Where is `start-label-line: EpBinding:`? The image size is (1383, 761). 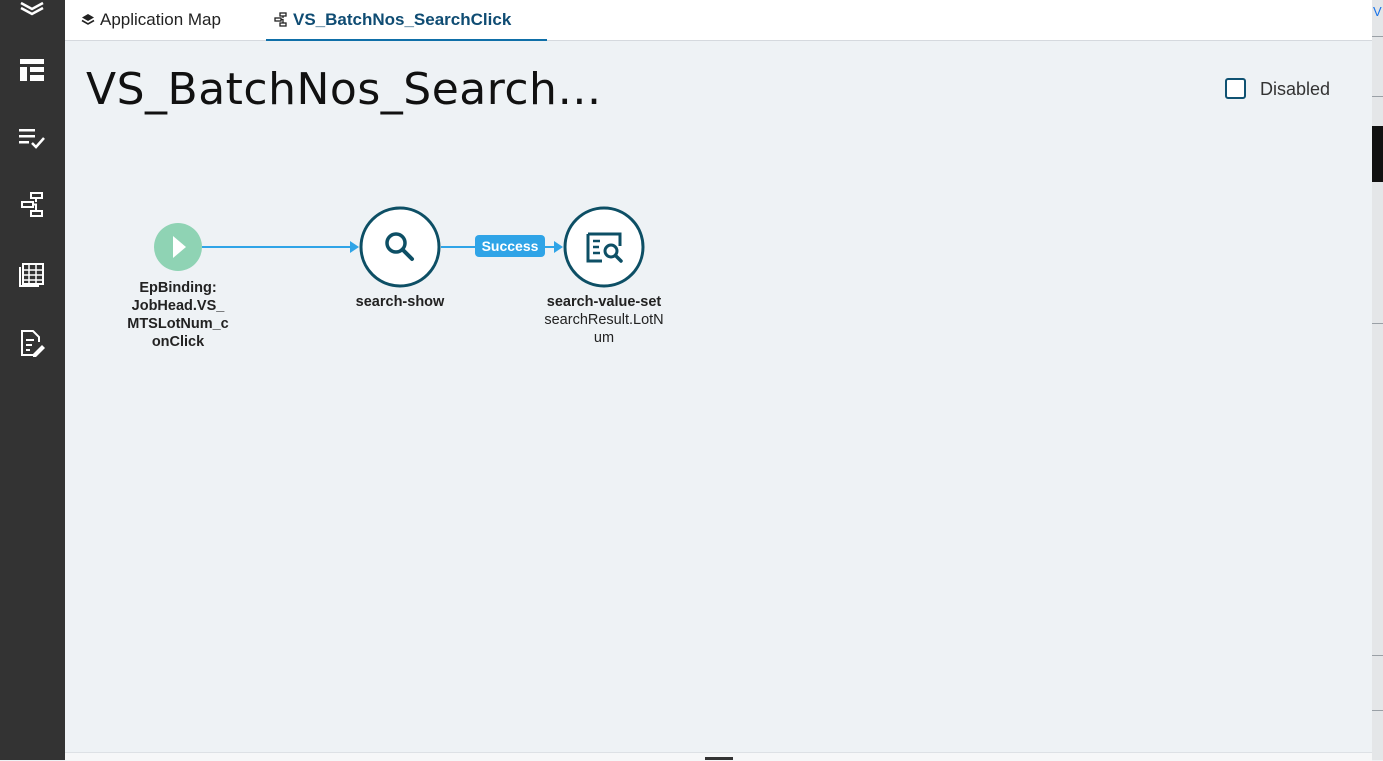 start-label-line: EpBinding: is located at coordinates (178, 288).